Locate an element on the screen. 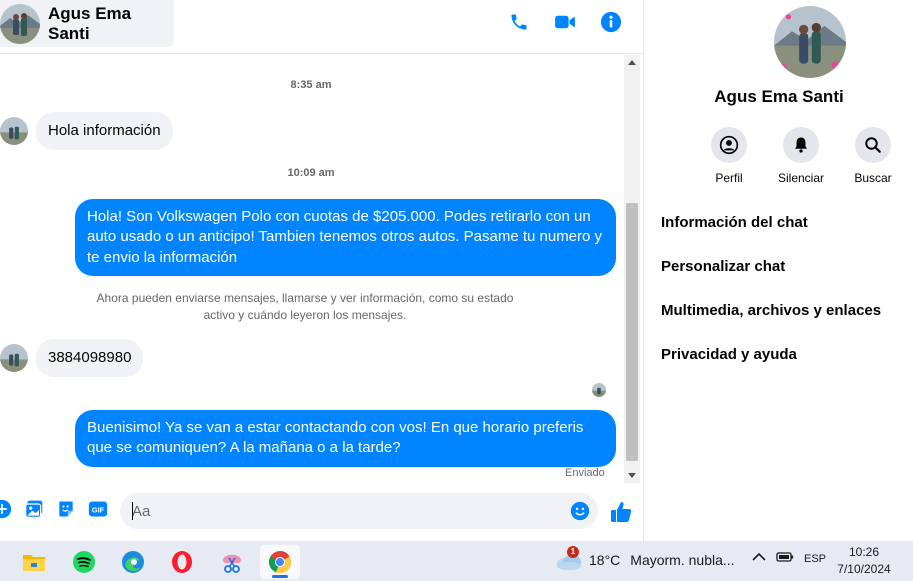 The width and height of the screenshot is (913, 581). taskbar-clock: 10:26 7/10/2024 is located at coordinates (864, 561).